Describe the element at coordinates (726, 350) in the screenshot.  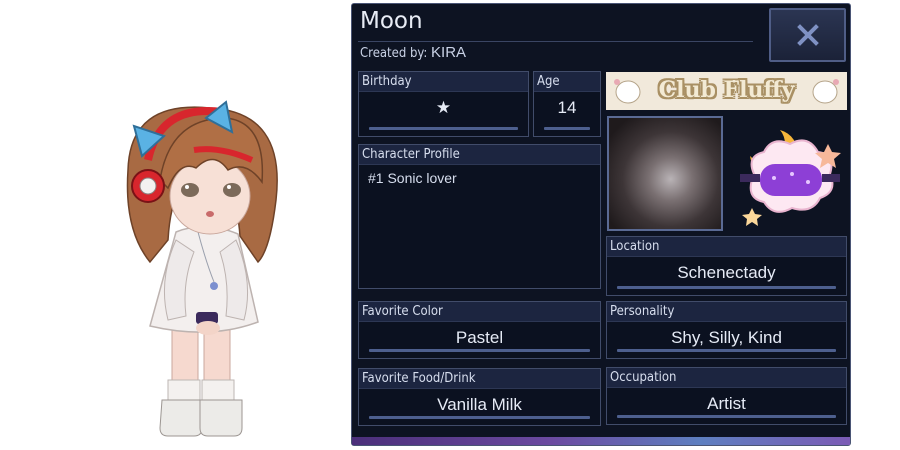
I see `personality-underline` at that location.